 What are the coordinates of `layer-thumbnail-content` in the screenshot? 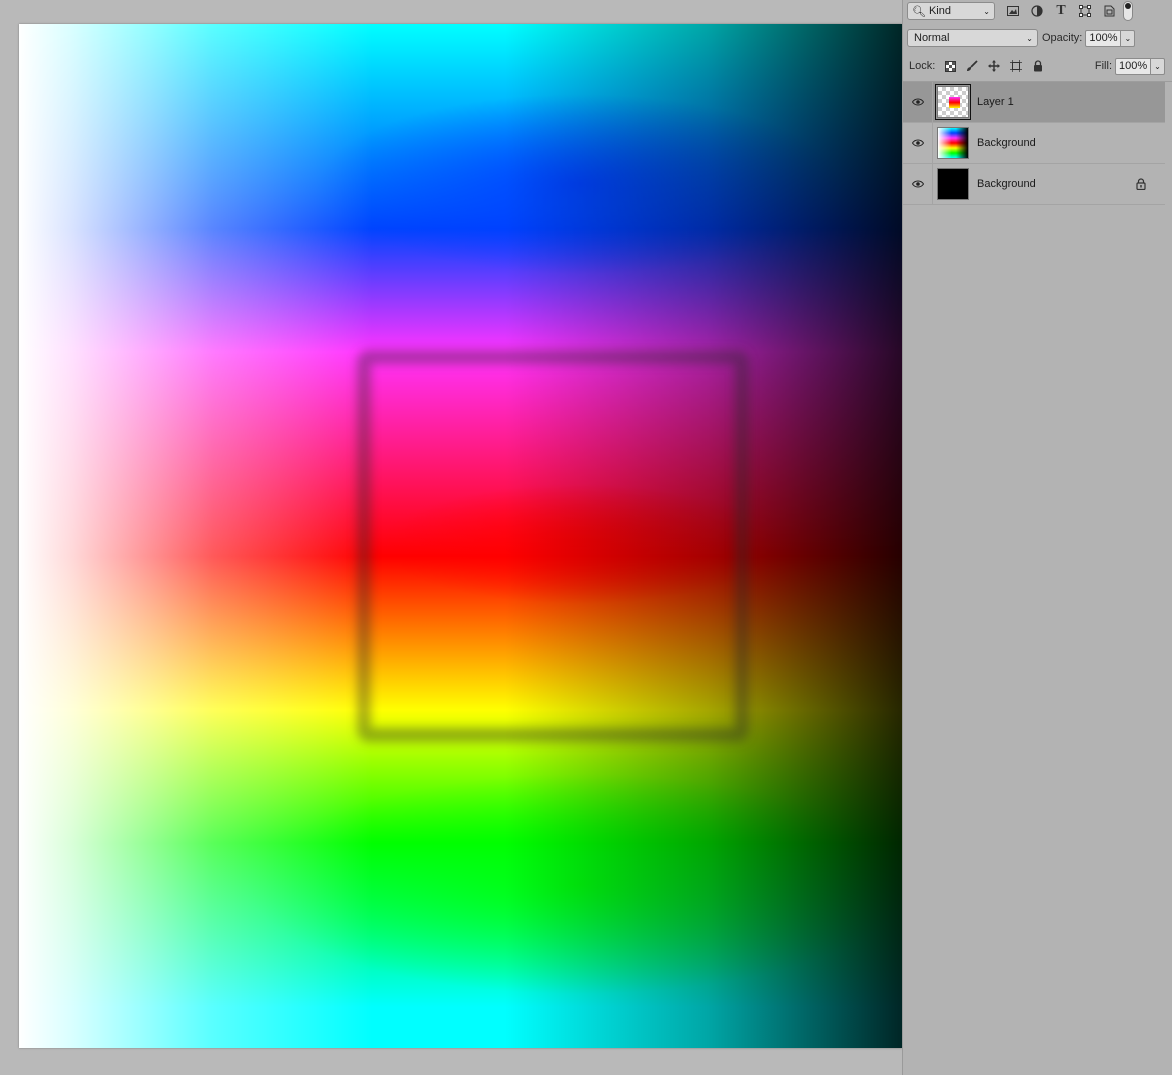 It's located at (954, 102).